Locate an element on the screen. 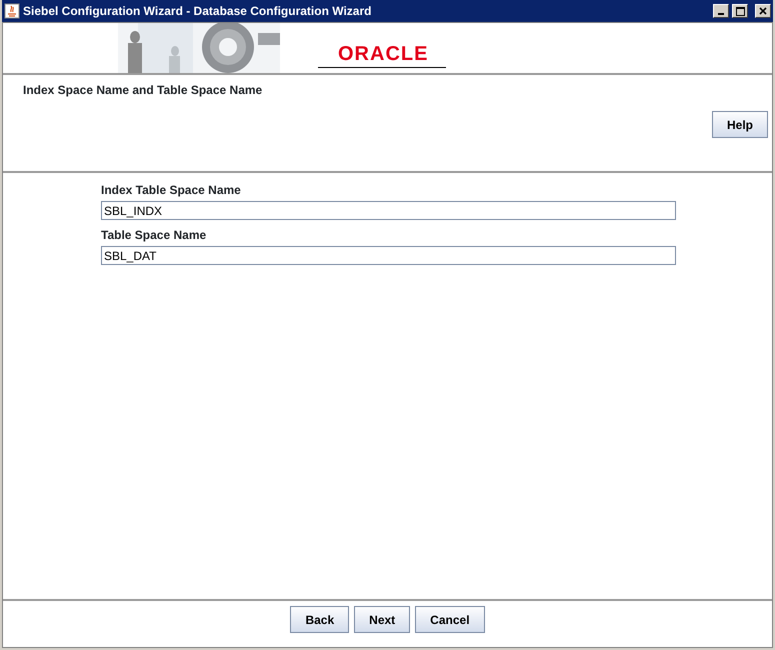 The height and width of the screenshot is (650, 775). close-button is located at coordinates (763, 11).